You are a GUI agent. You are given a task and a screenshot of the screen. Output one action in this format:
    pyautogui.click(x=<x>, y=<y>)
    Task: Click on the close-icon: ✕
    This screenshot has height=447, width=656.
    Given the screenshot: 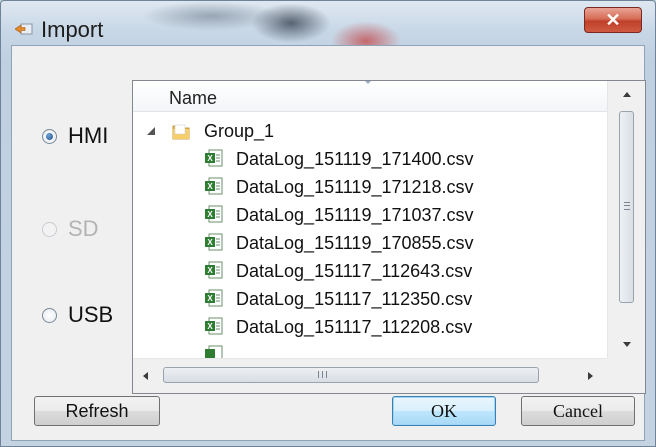 What is the action you would take?
    pyautogui.click(x=613, y=20)
    